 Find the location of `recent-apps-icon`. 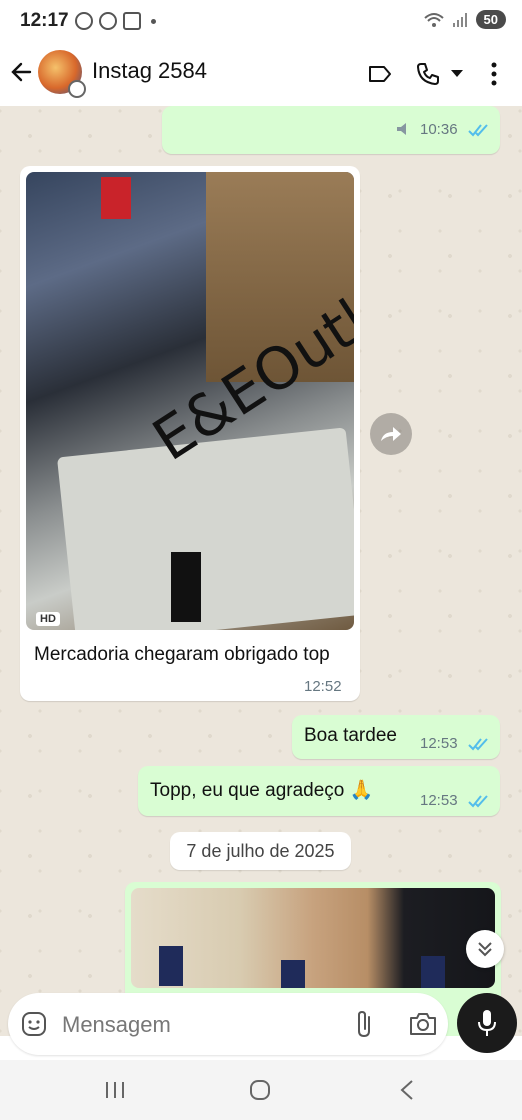

recent-apps-icon is located at coordinates (115, 1090).